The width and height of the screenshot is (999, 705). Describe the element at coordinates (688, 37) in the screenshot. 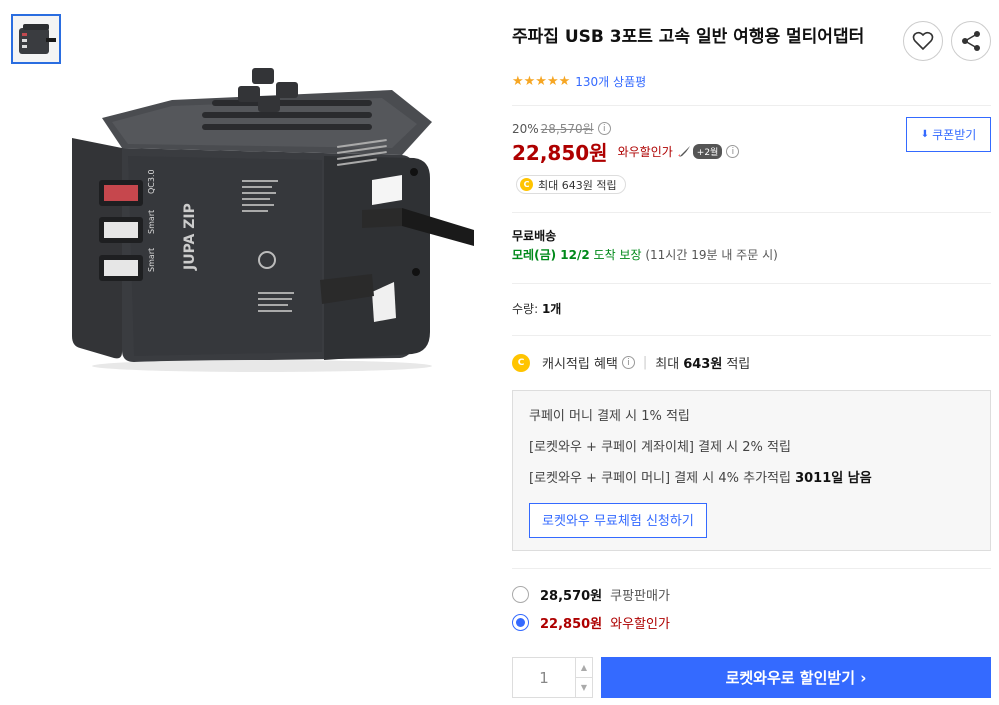

I see `product-title: 주파집 USB 3포트 고속 일반 여행용 멀티어댑터` at that location.